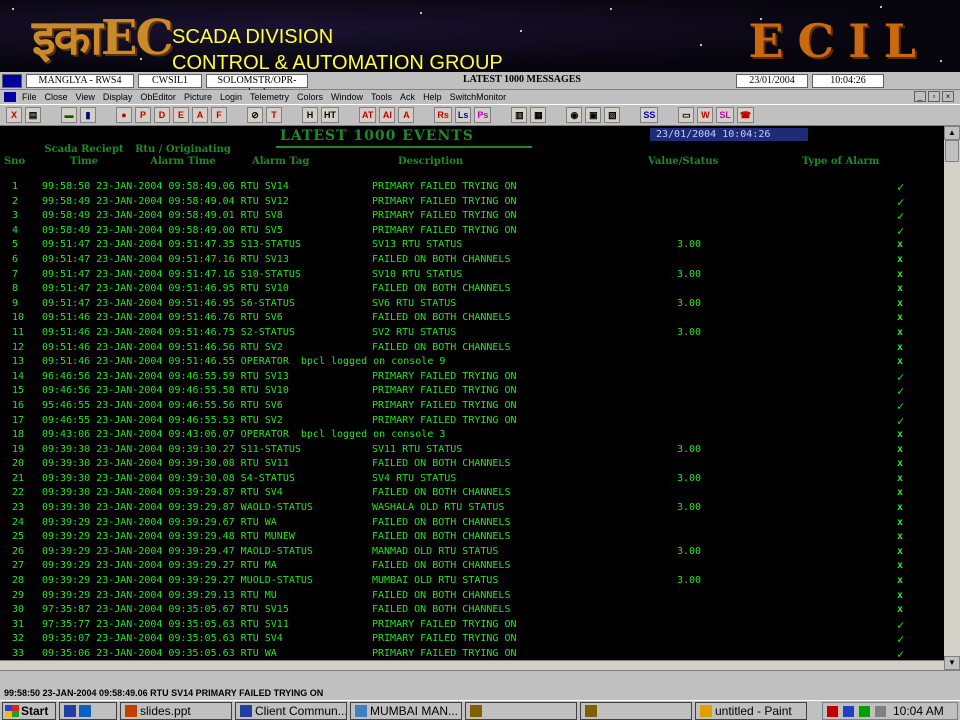 This screenshot has width=960, height=720. I want to click on tool-button-ps: Ps, so click(483, 115).